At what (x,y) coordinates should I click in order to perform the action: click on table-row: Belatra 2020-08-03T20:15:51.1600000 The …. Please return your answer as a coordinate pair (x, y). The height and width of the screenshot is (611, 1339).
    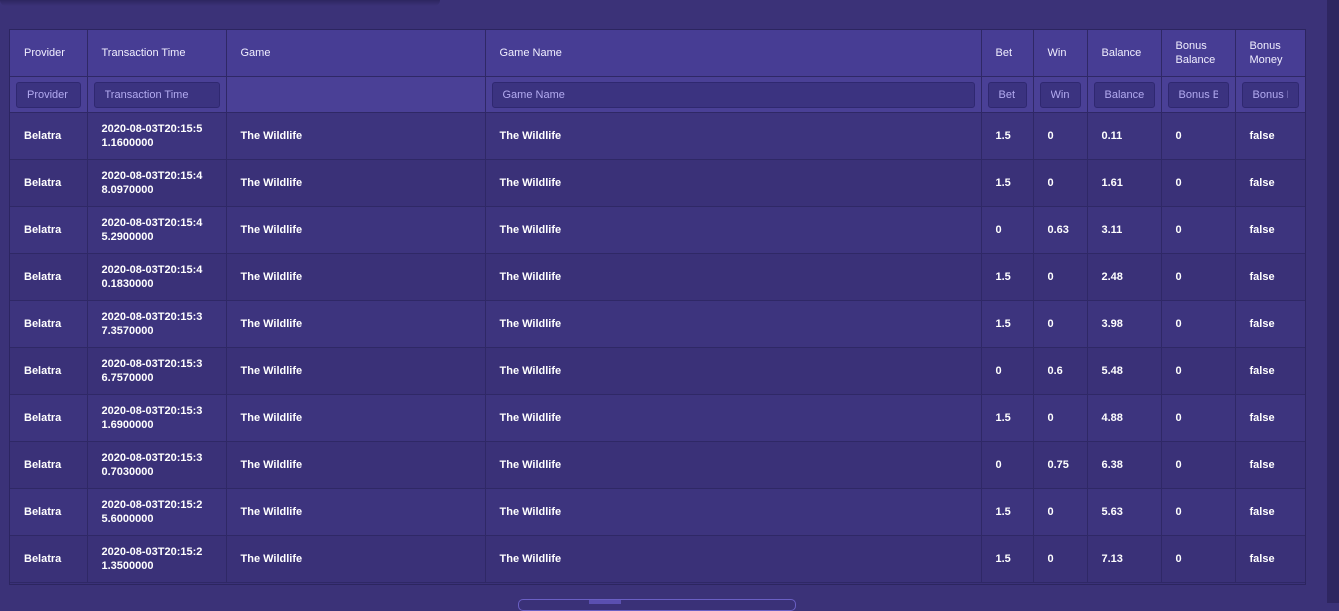
    Looking at the image, I should click on (657, 136).